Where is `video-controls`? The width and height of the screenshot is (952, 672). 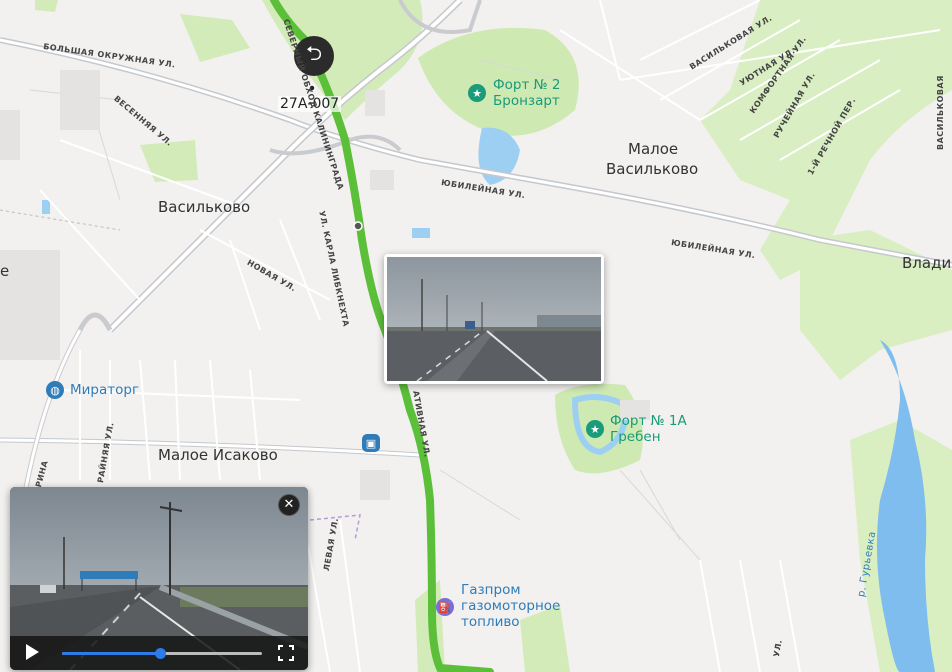
video-controls is located at coordinates (159, 653).